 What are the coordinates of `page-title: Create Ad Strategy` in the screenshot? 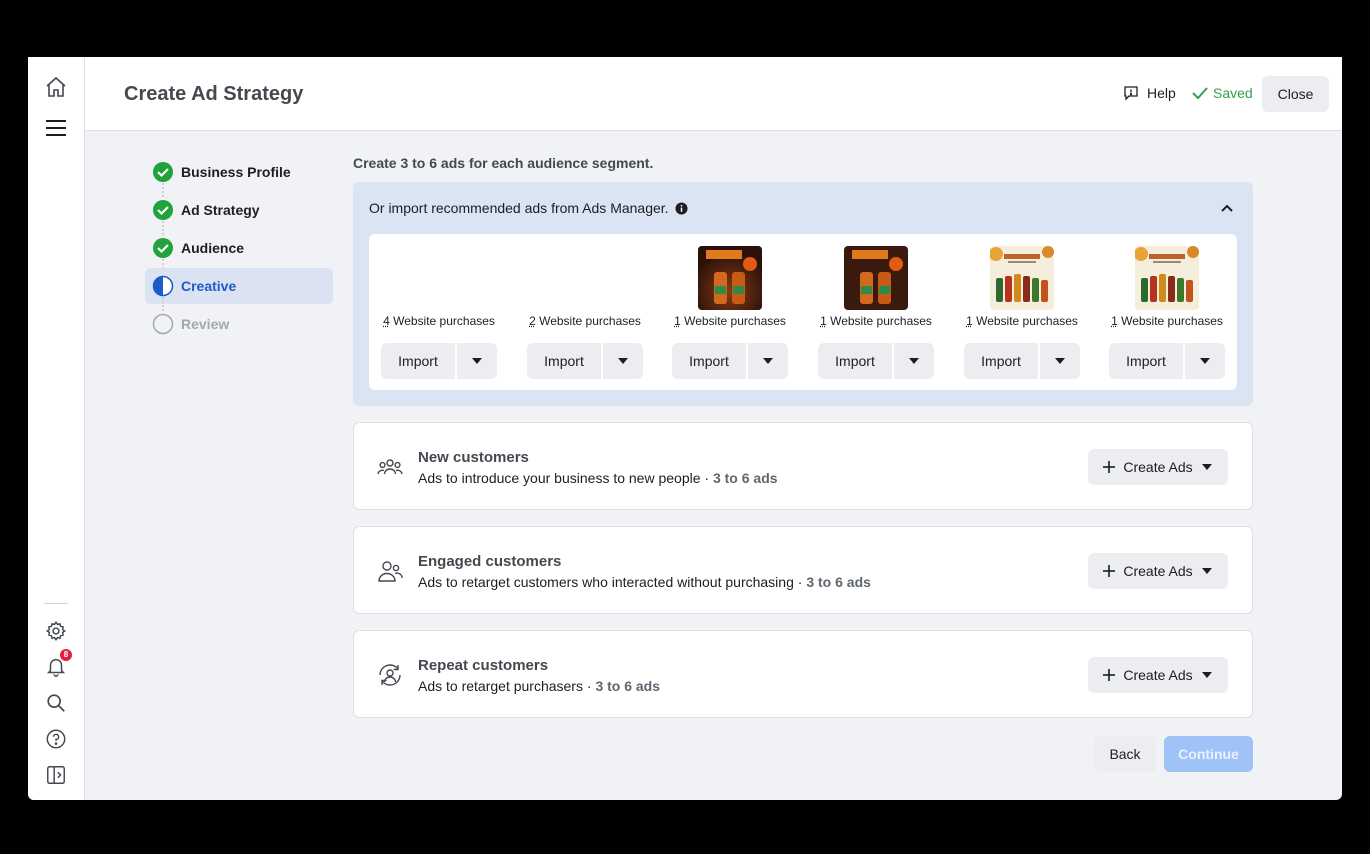 It's located at (214, 94).